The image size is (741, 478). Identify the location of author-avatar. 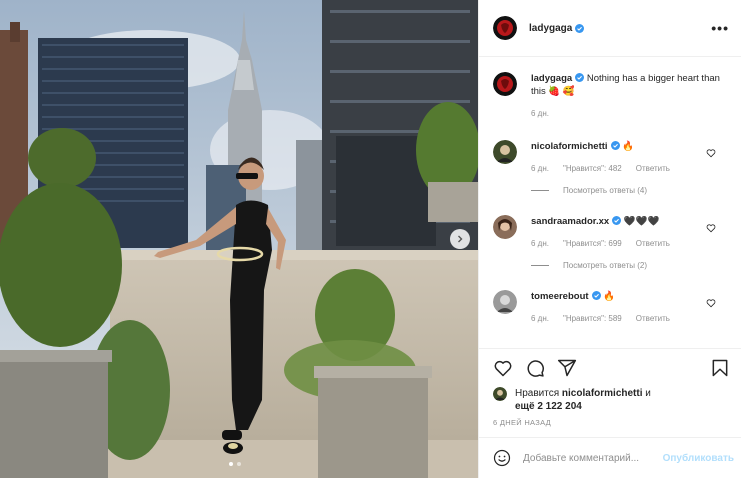
(505, 28).